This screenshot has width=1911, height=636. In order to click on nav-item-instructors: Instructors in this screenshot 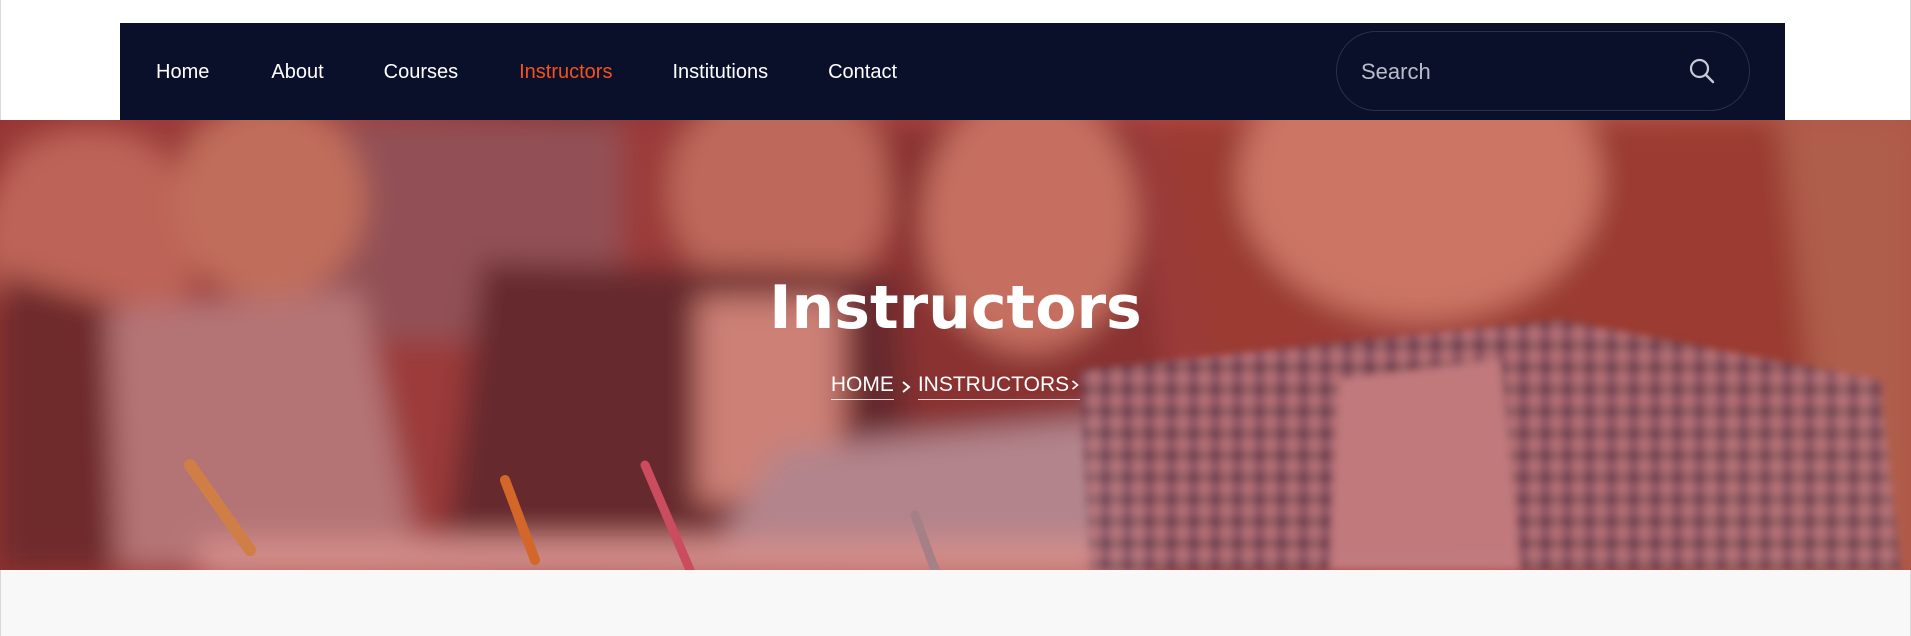, I will do `click(565, 72)`.